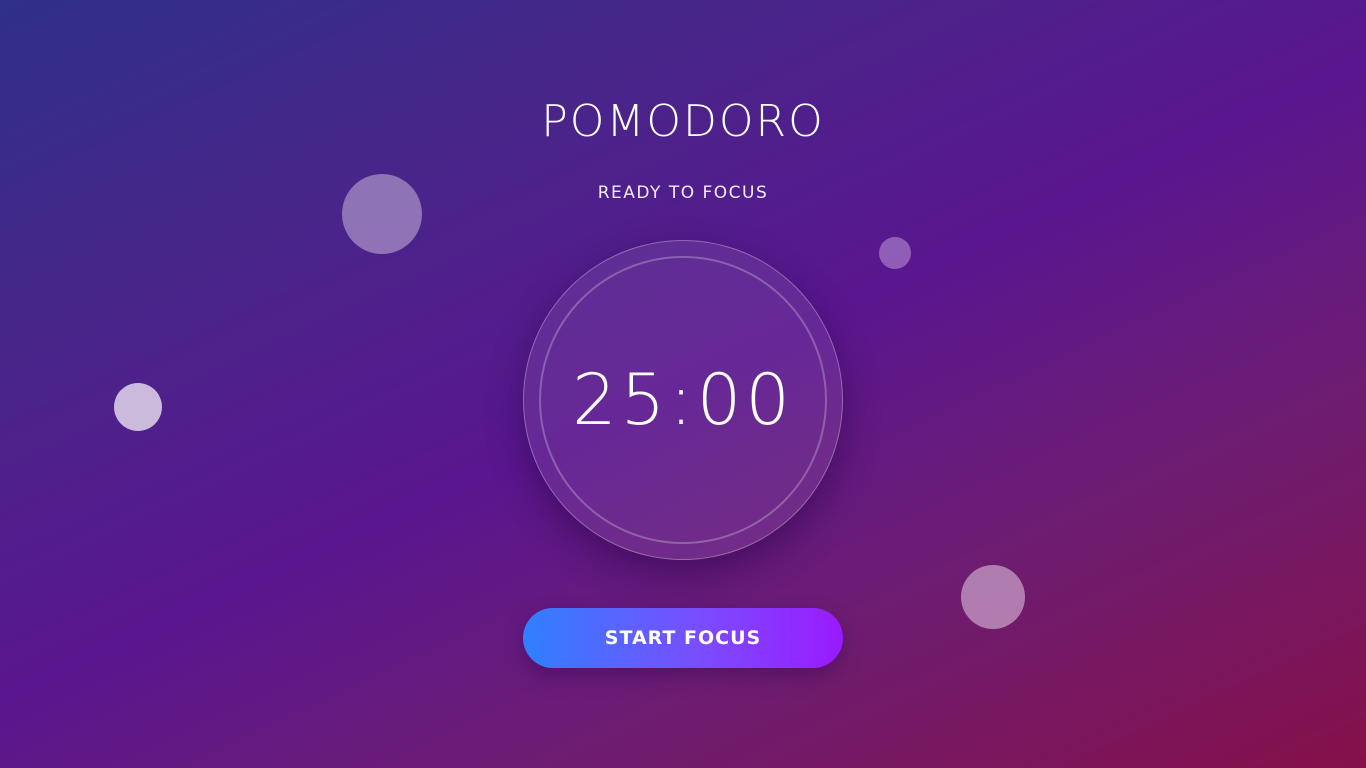  I want to click on timer-status: READY TO FOCUS, so click(683, 193).